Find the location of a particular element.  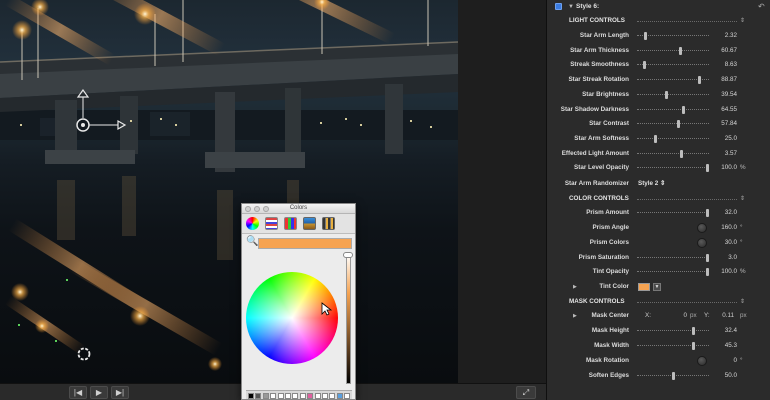

previous-frame-button: |◀ is located at coordinates (78, 392).